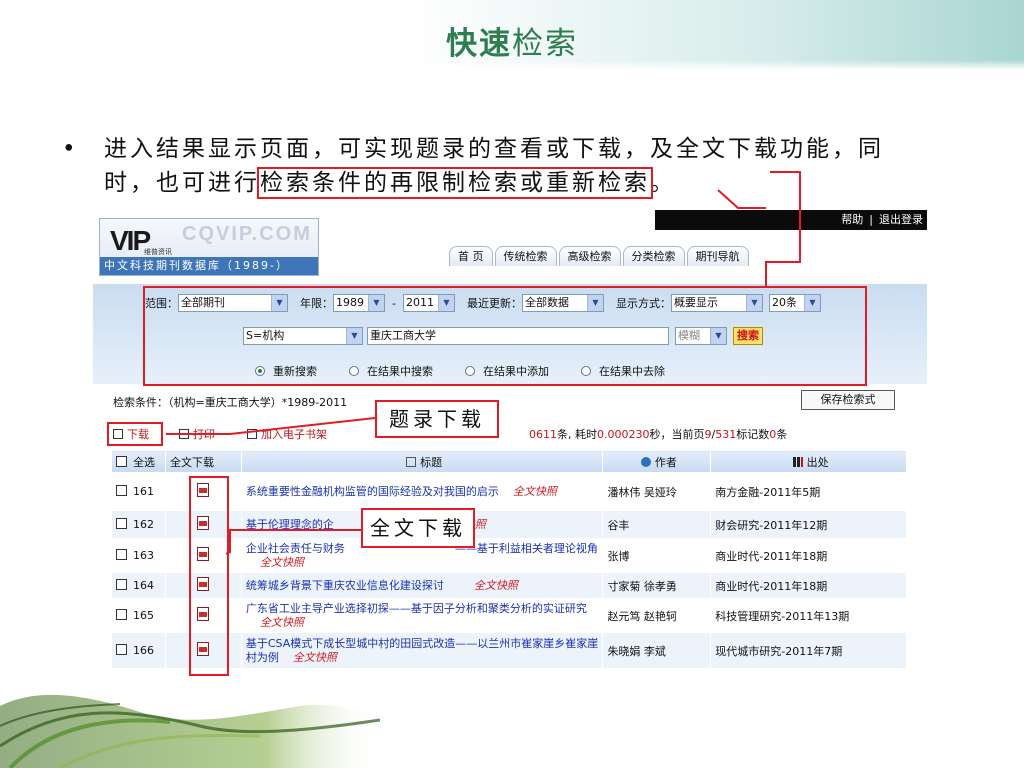  Describe the element at coordinates (791, 220) in the screenshot. I see `top-user-bar: 帮助 | 退出登录` at that location.